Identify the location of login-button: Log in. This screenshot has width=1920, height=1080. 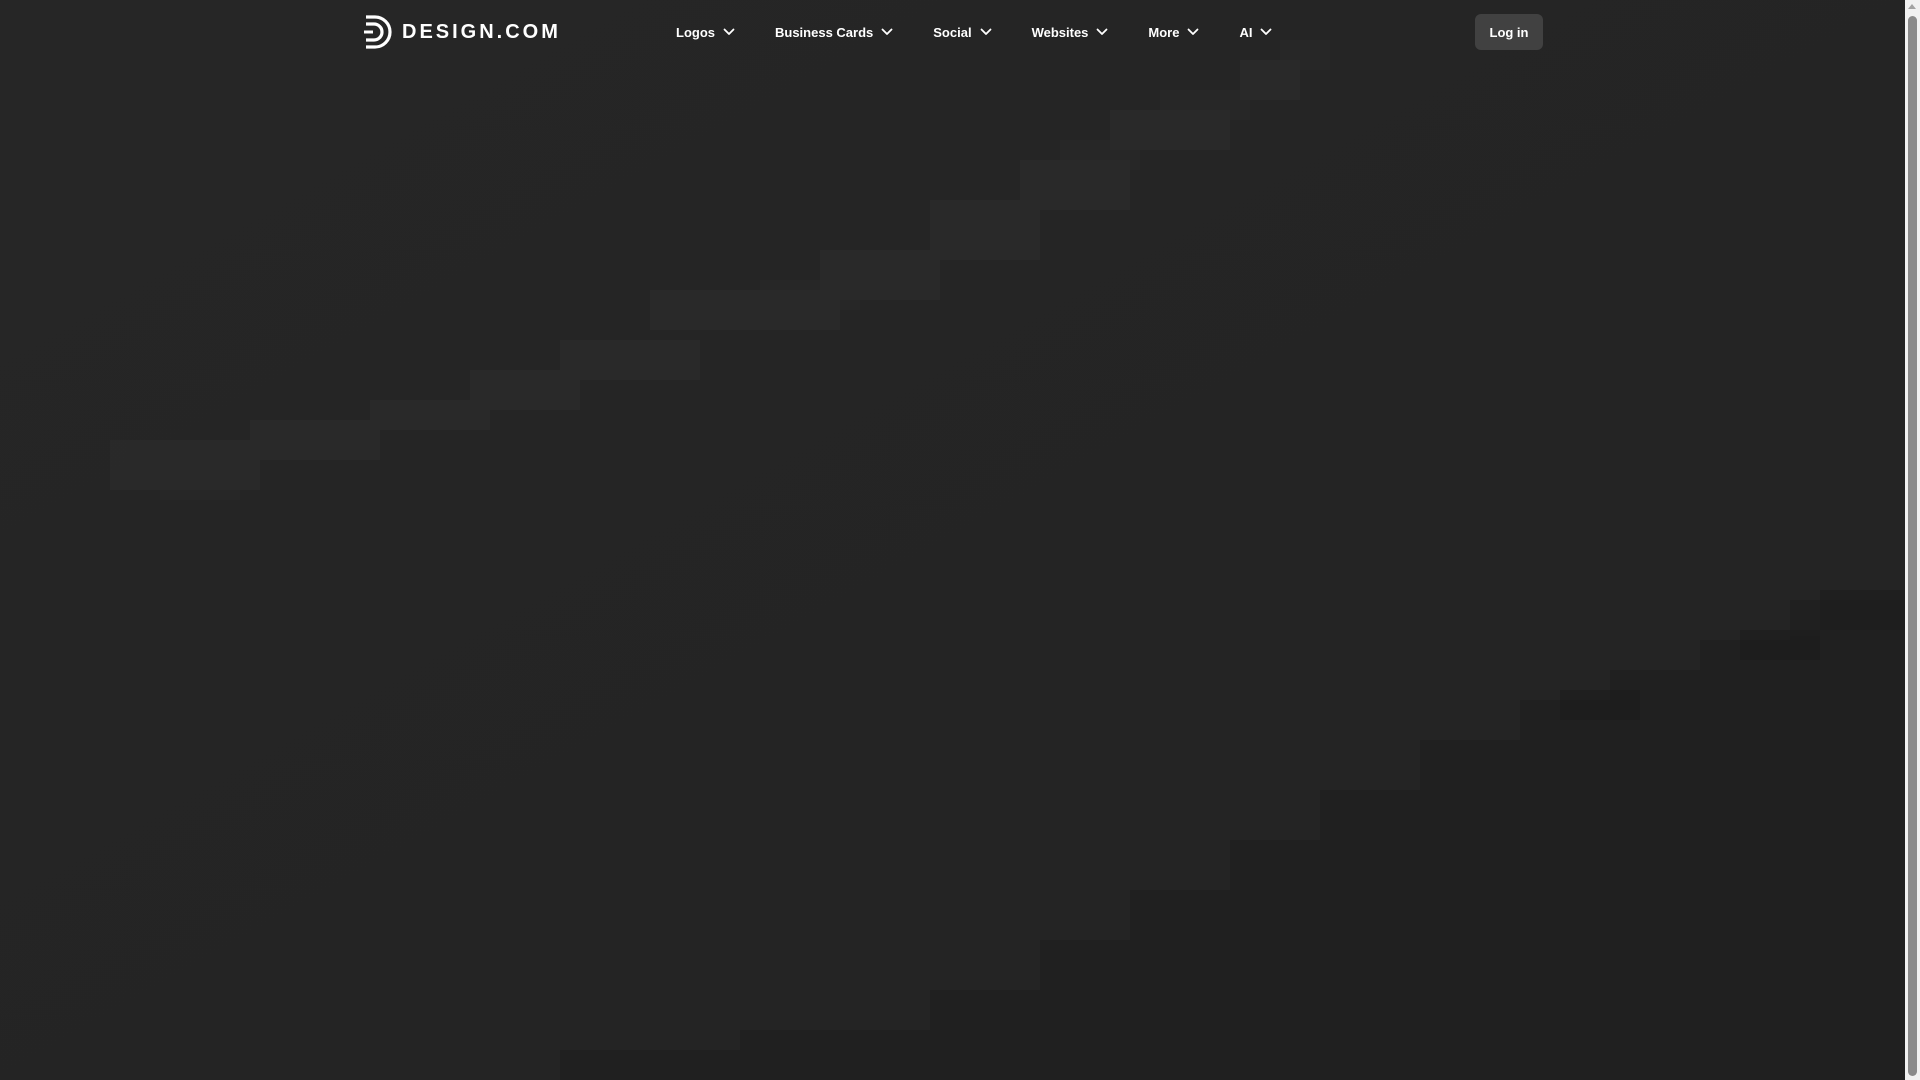
(1509, 32).